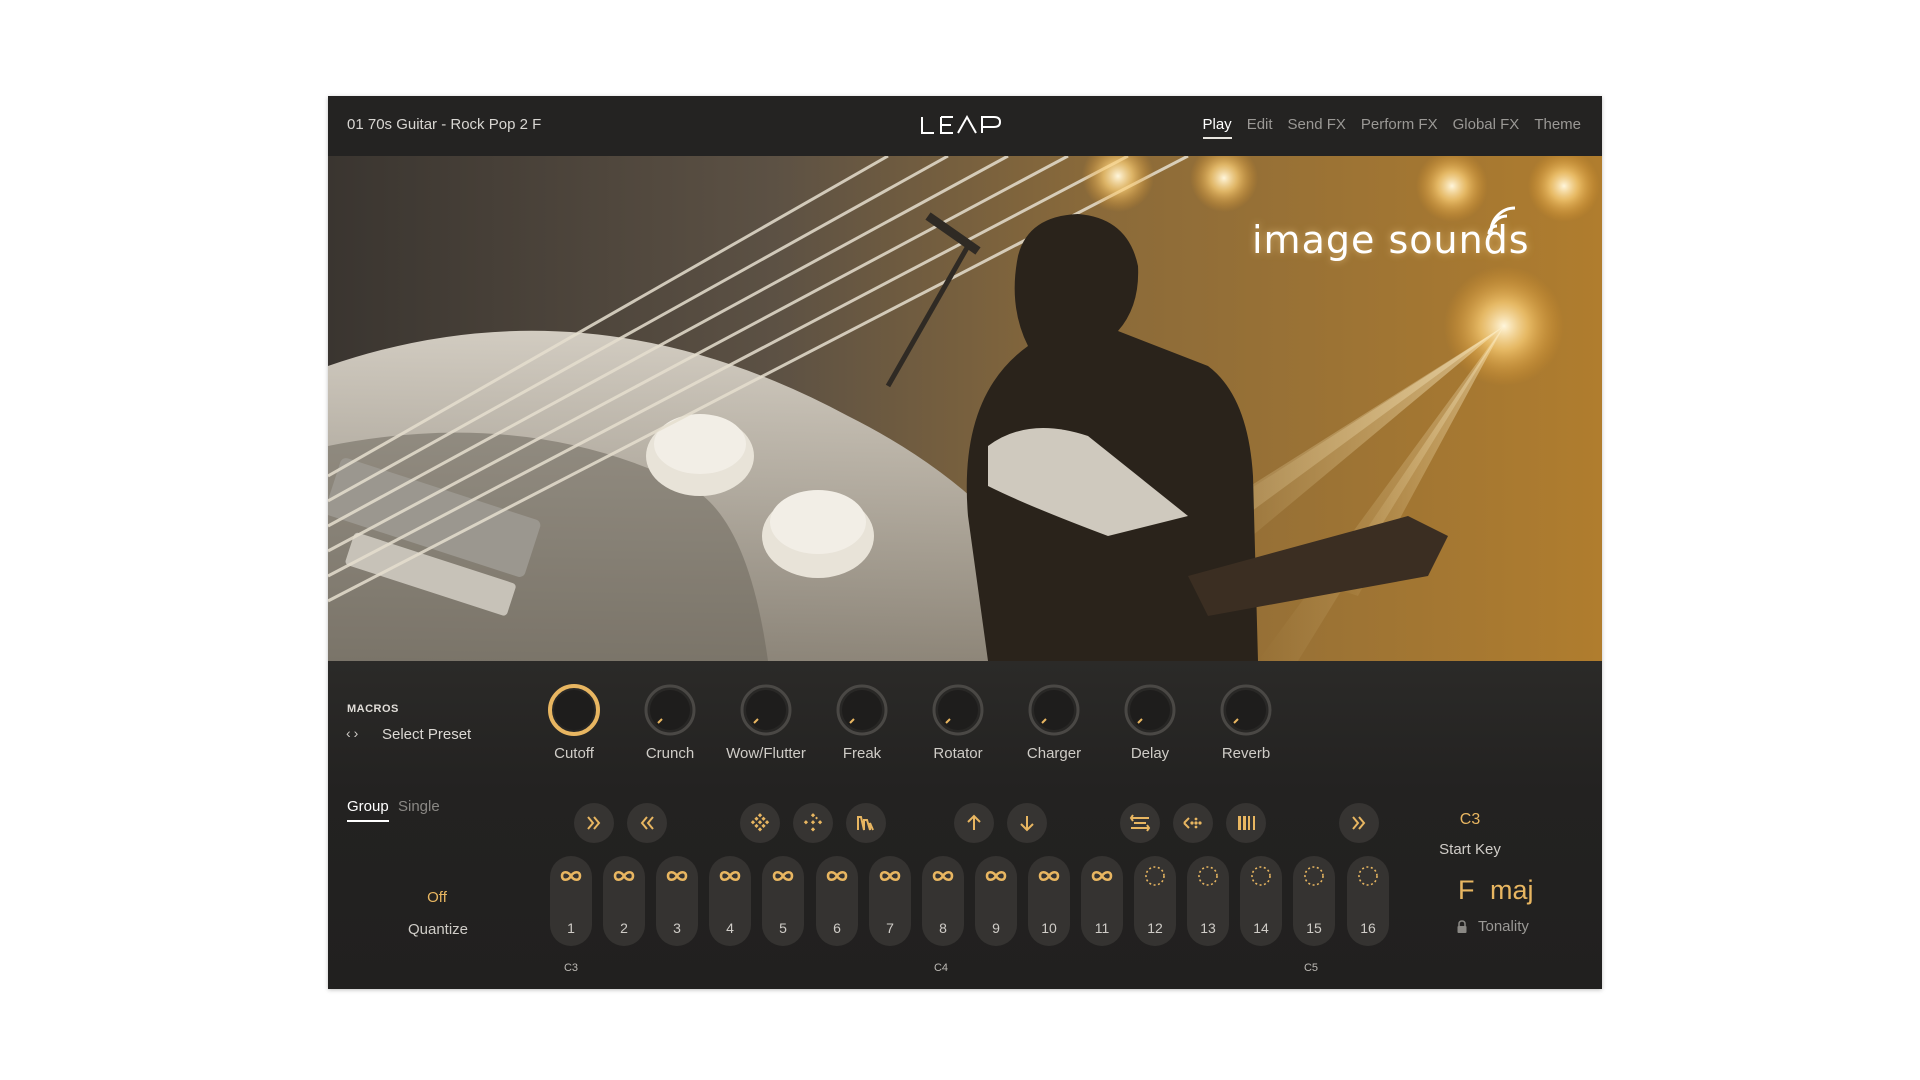 The height and width of the screenshot is (1080, 1920). What do you see at coordinates (943, 928) in the screenshot?
I see `pad-number: 8` at bounding box center [943, 928].